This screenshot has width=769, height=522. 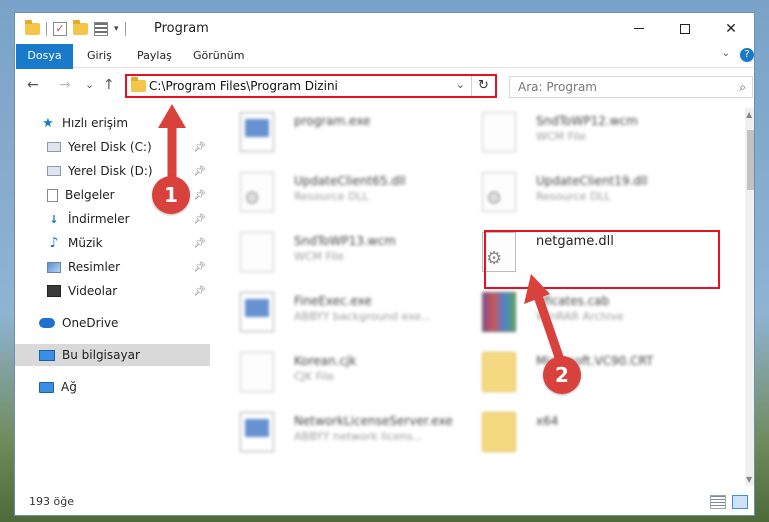 I want to click on up-arrow-icon: ↑, so click(x=109, y=85).